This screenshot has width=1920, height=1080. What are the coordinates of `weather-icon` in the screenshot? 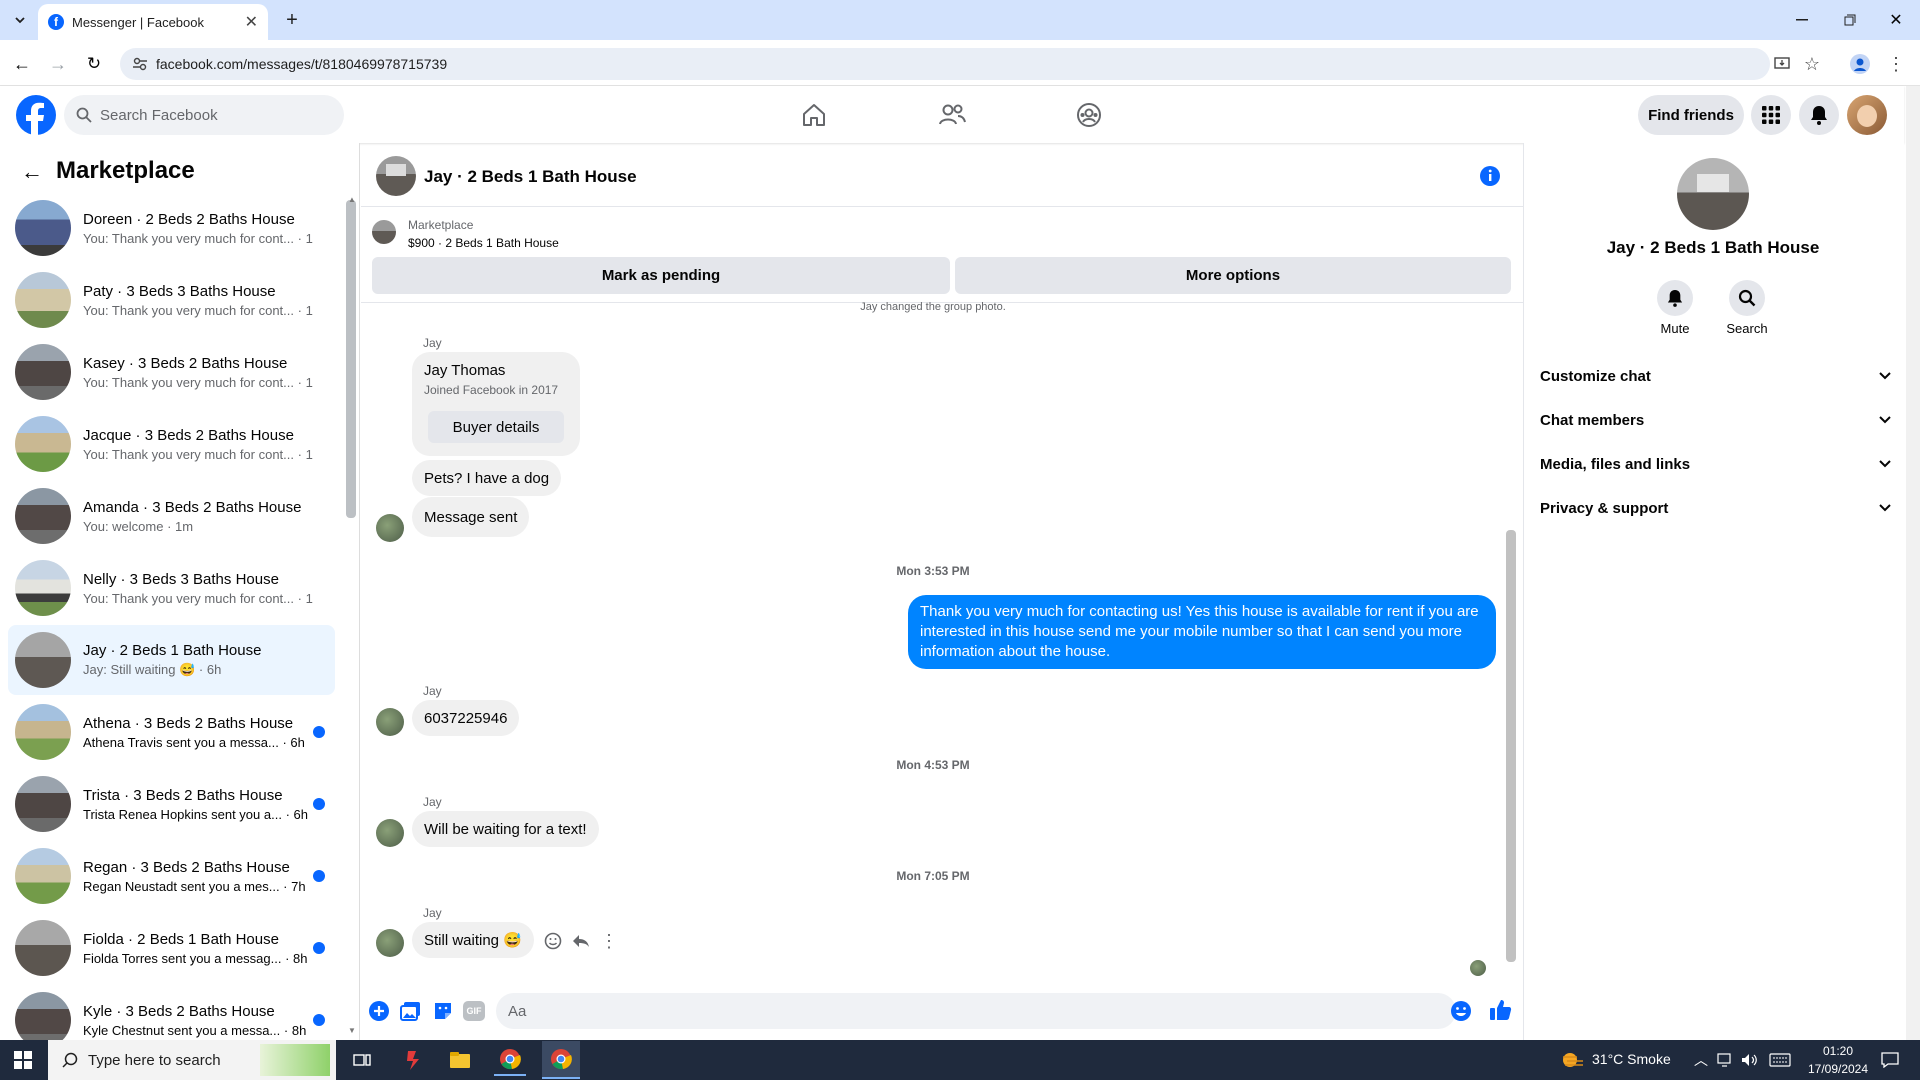 It's located at (1573, 1060).